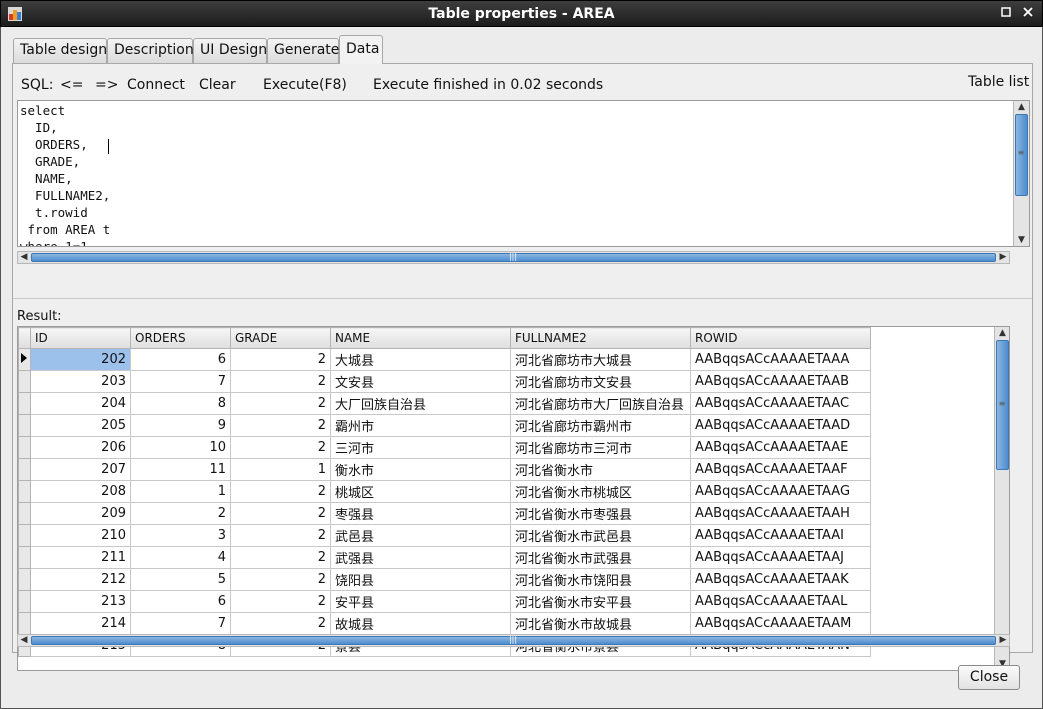 The width and height of the screenshot is (1043, 709). I want to click on table-row: 206 10 2 三河市 河北省廊坊市三河市 AABqqsACcAAAAETAAE, so click(444, 447).